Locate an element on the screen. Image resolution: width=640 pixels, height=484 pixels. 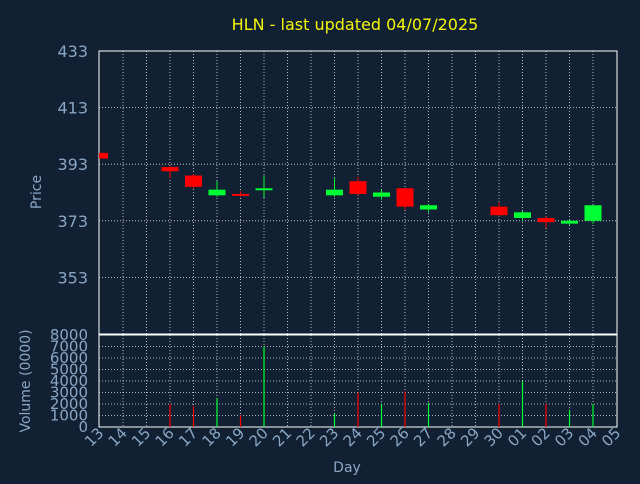
day-tick-label: 03 is located at coordinates (564, 437).